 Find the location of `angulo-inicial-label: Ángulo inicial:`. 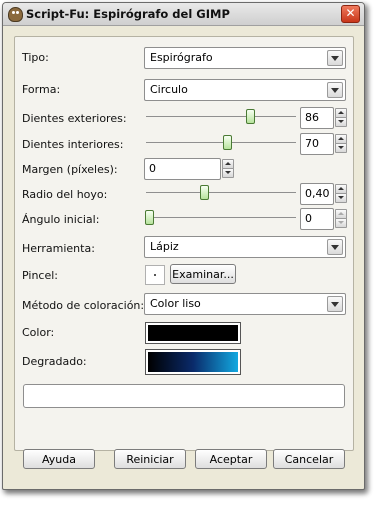

angulo-inicial-label: Ángulo inicial: is located at coordinates (61, 219).